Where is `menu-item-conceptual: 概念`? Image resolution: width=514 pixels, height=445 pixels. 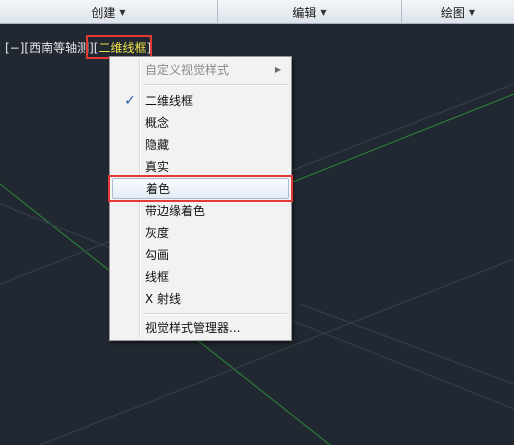
menu-item-conceptual: 概念 is located at coordinates (200, 122).